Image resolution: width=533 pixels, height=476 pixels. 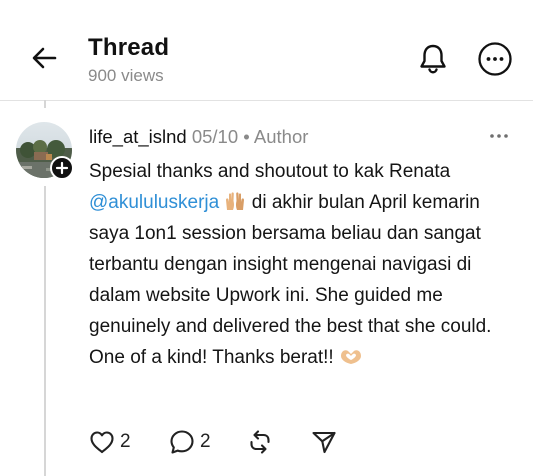 I want to click on plus-icon, so click(x=62, y=168).